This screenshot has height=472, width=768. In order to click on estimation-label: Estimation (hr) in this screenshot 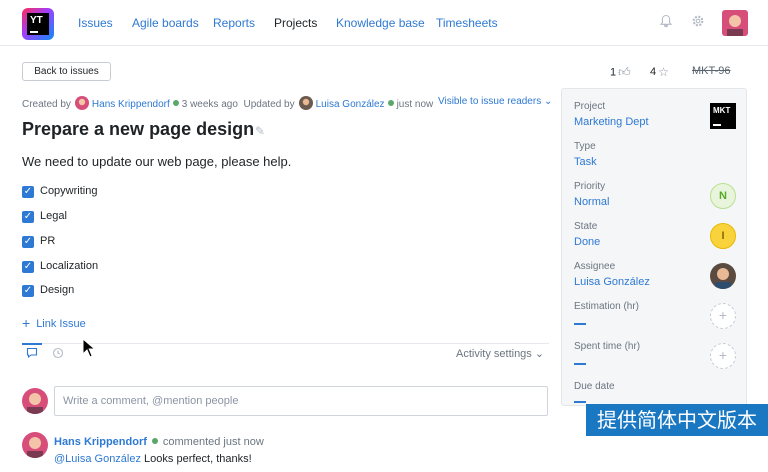, I will do `click(607, 306)`.